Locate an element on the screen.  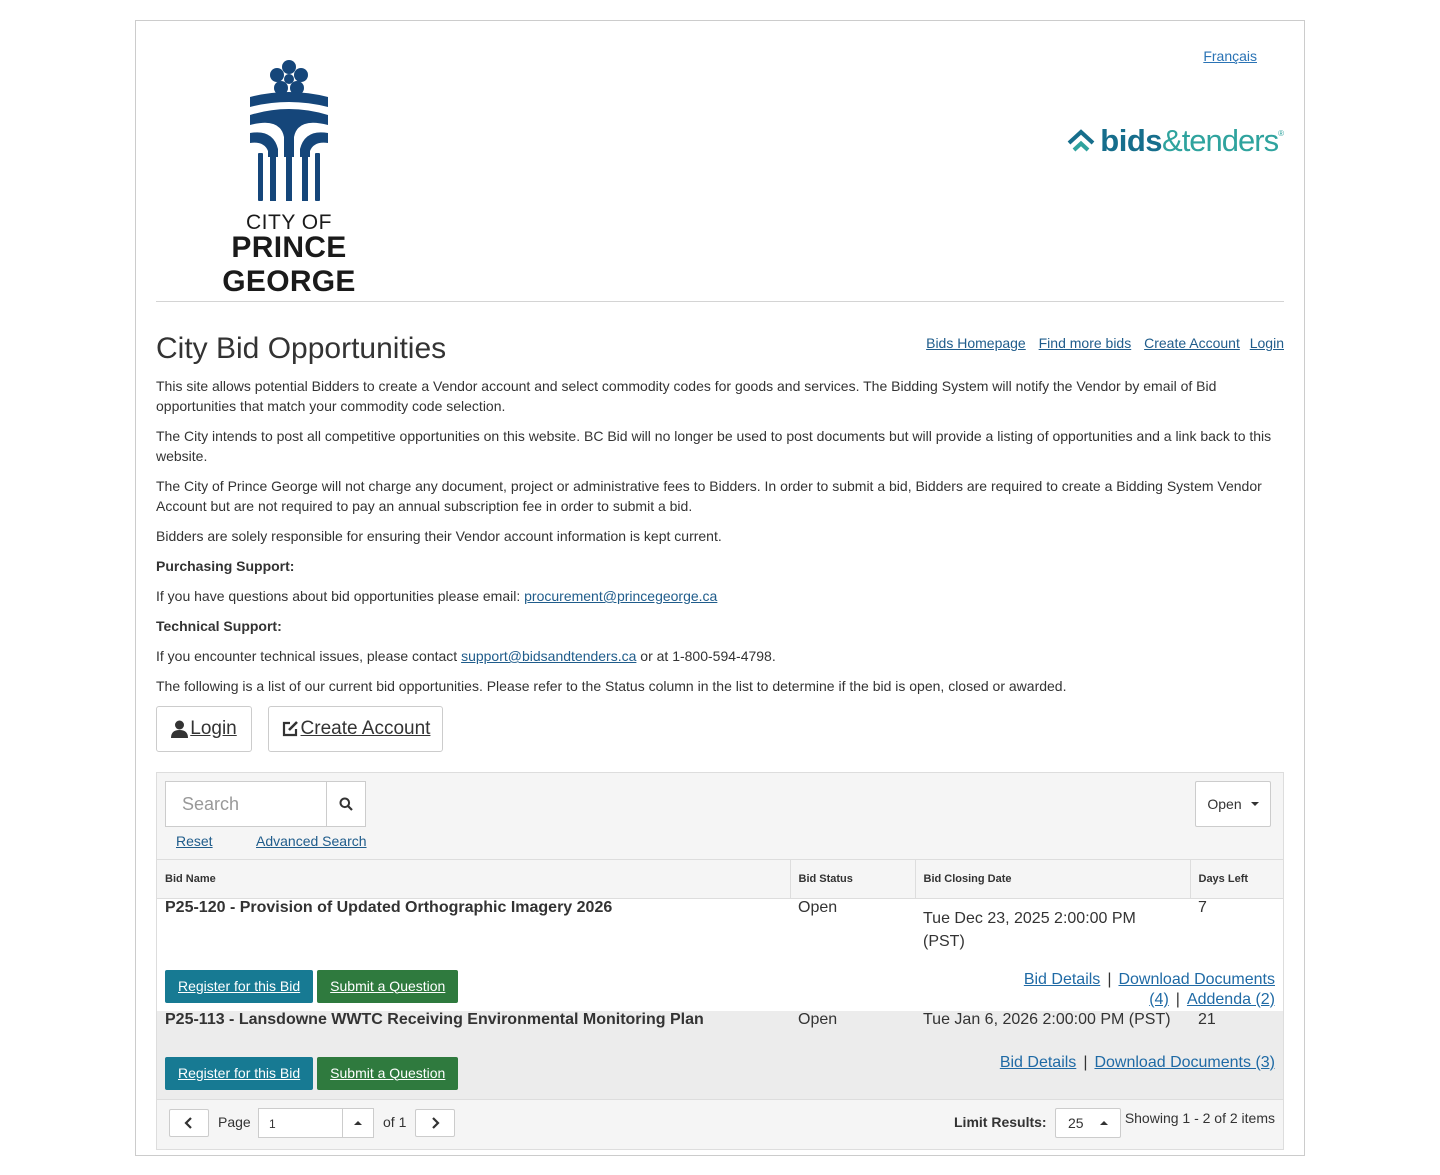
grid-toolbar: Reset Advanced Search Open is located at coordinates (720, 816).